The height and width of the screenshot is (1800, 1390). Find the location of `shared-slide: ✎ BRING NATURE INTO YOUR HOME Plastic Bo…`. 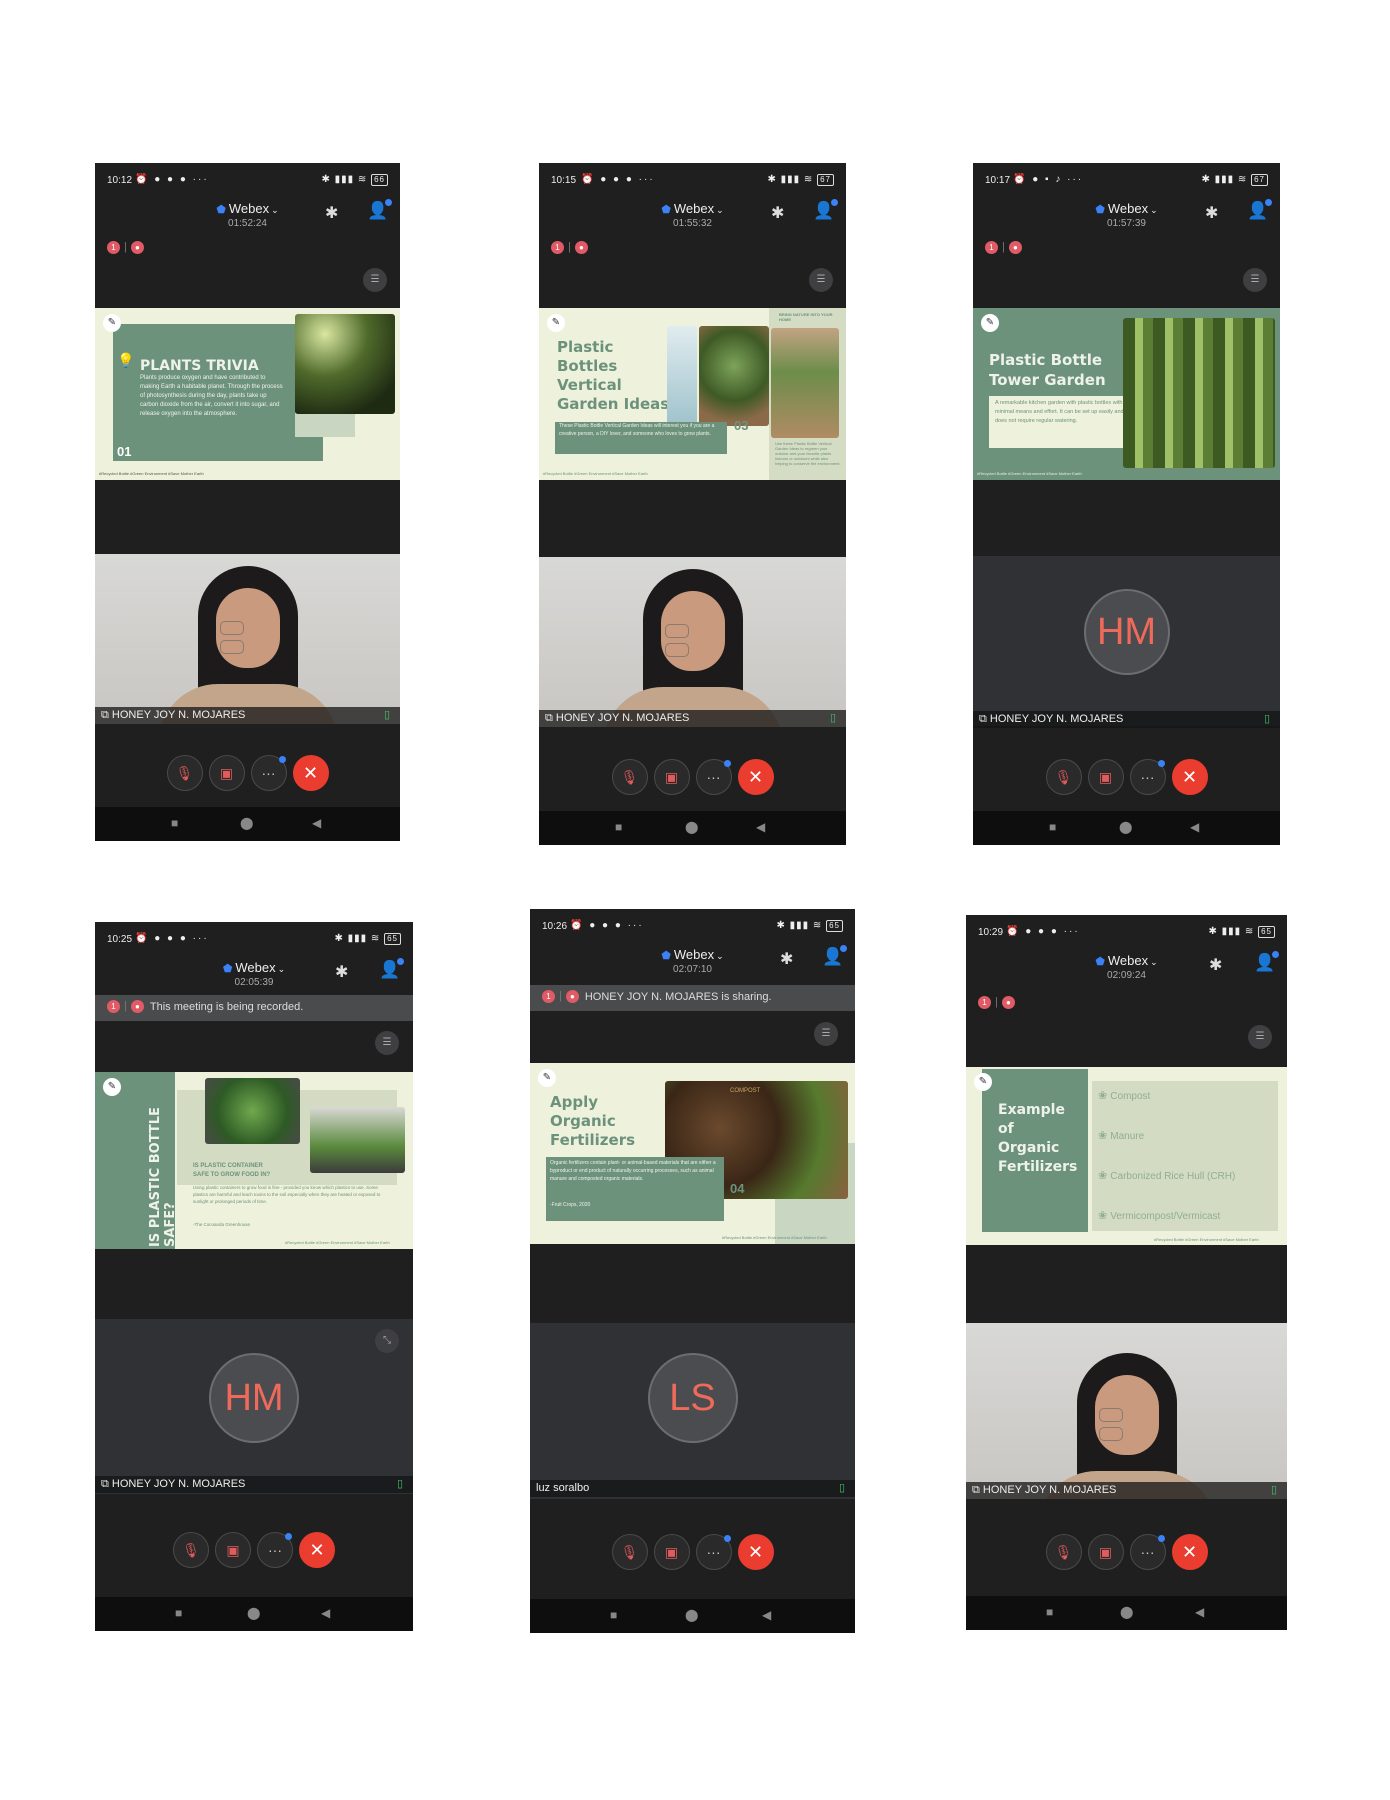

shared-slide: ✎ BRING NATURE INTO YOUR HOME Plastic Bo… is located at coordinates (692, 394).